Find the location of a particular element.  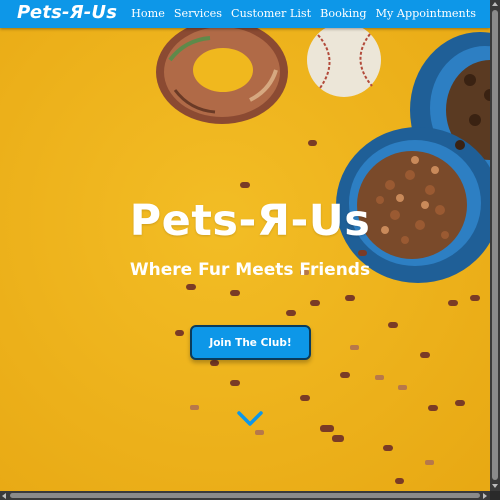

scroll-up-arrow-icon is located at coordinates (495, 4).